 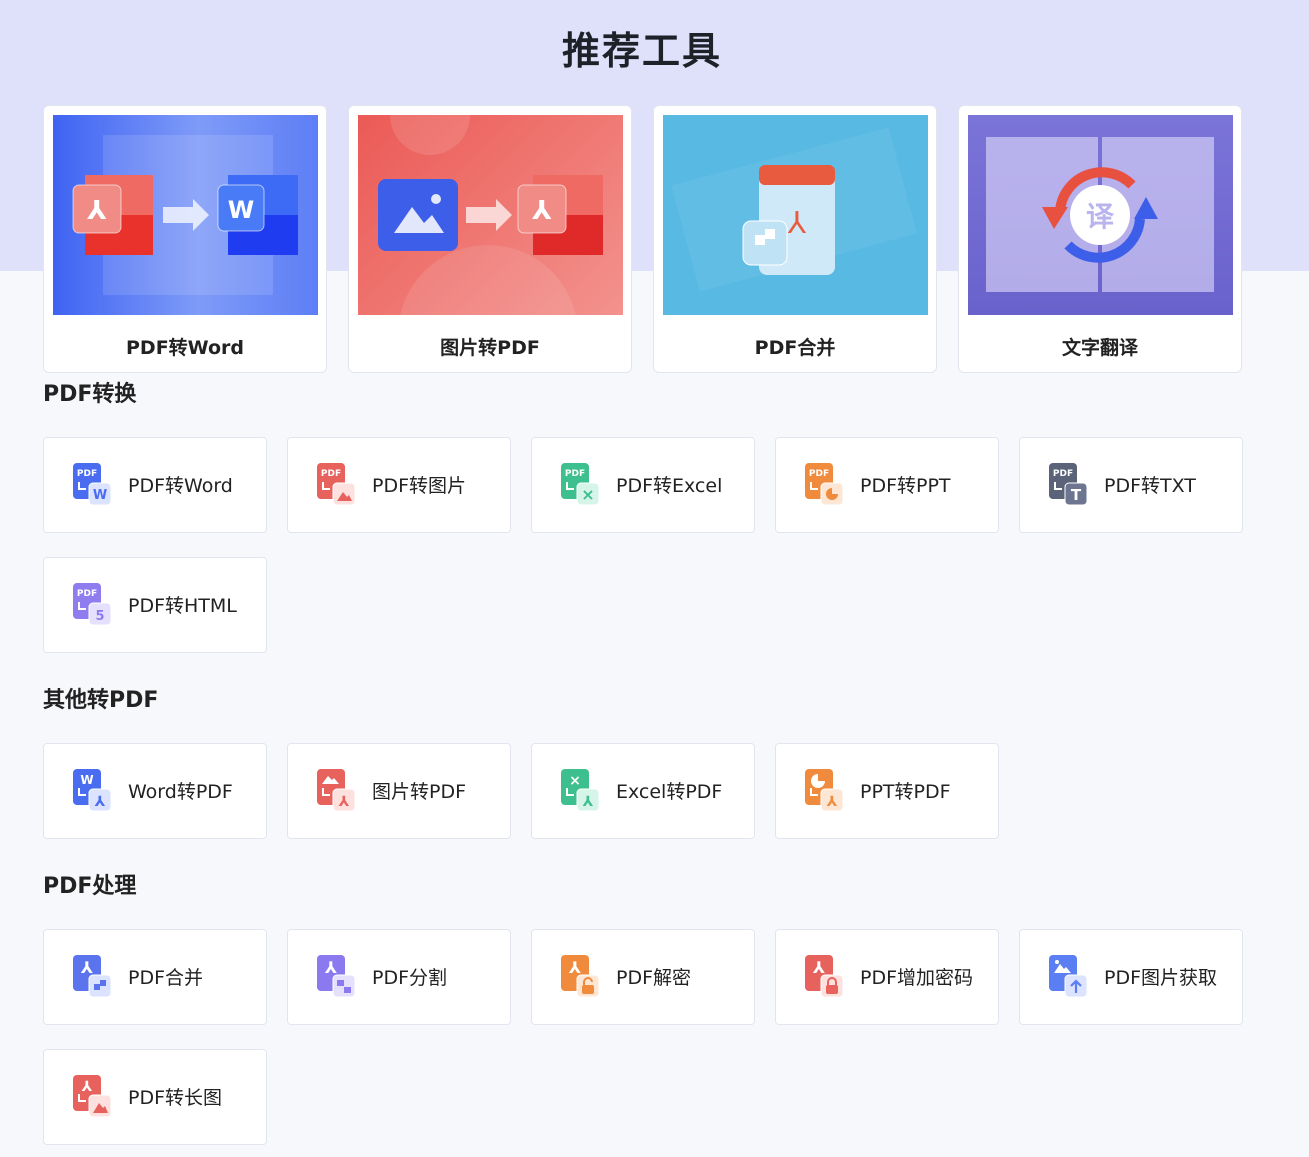 I want to click on tool-pdf-extract-images: PDF图片获取, so click(x=1131, y=977).